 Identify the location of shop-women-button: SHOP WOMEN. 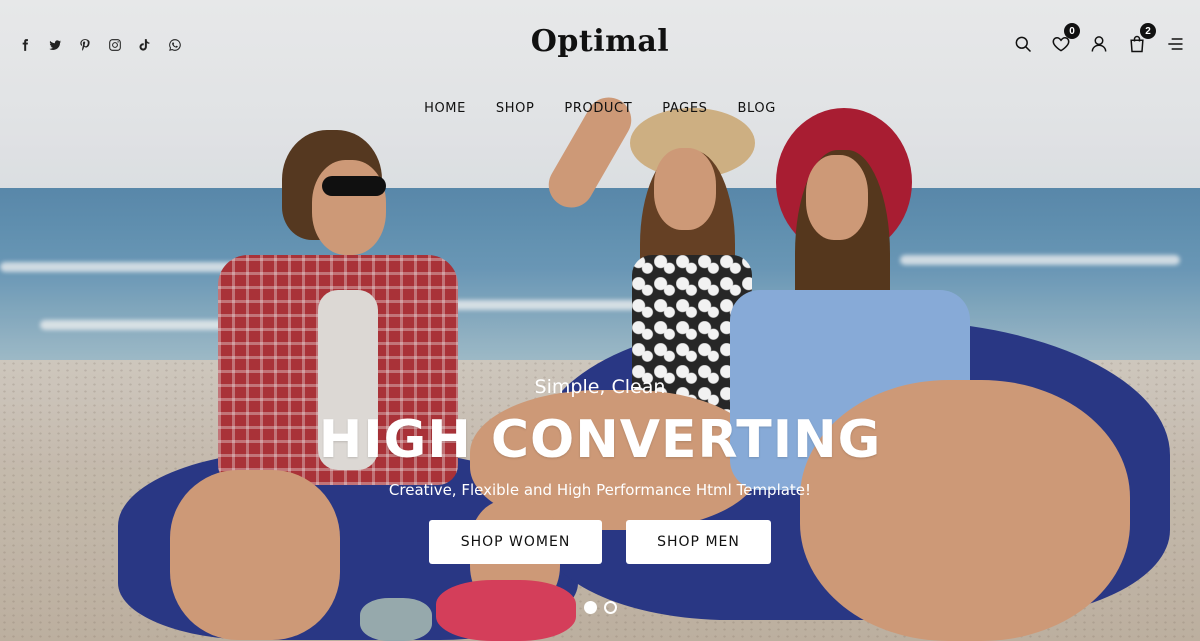
(515, 542).